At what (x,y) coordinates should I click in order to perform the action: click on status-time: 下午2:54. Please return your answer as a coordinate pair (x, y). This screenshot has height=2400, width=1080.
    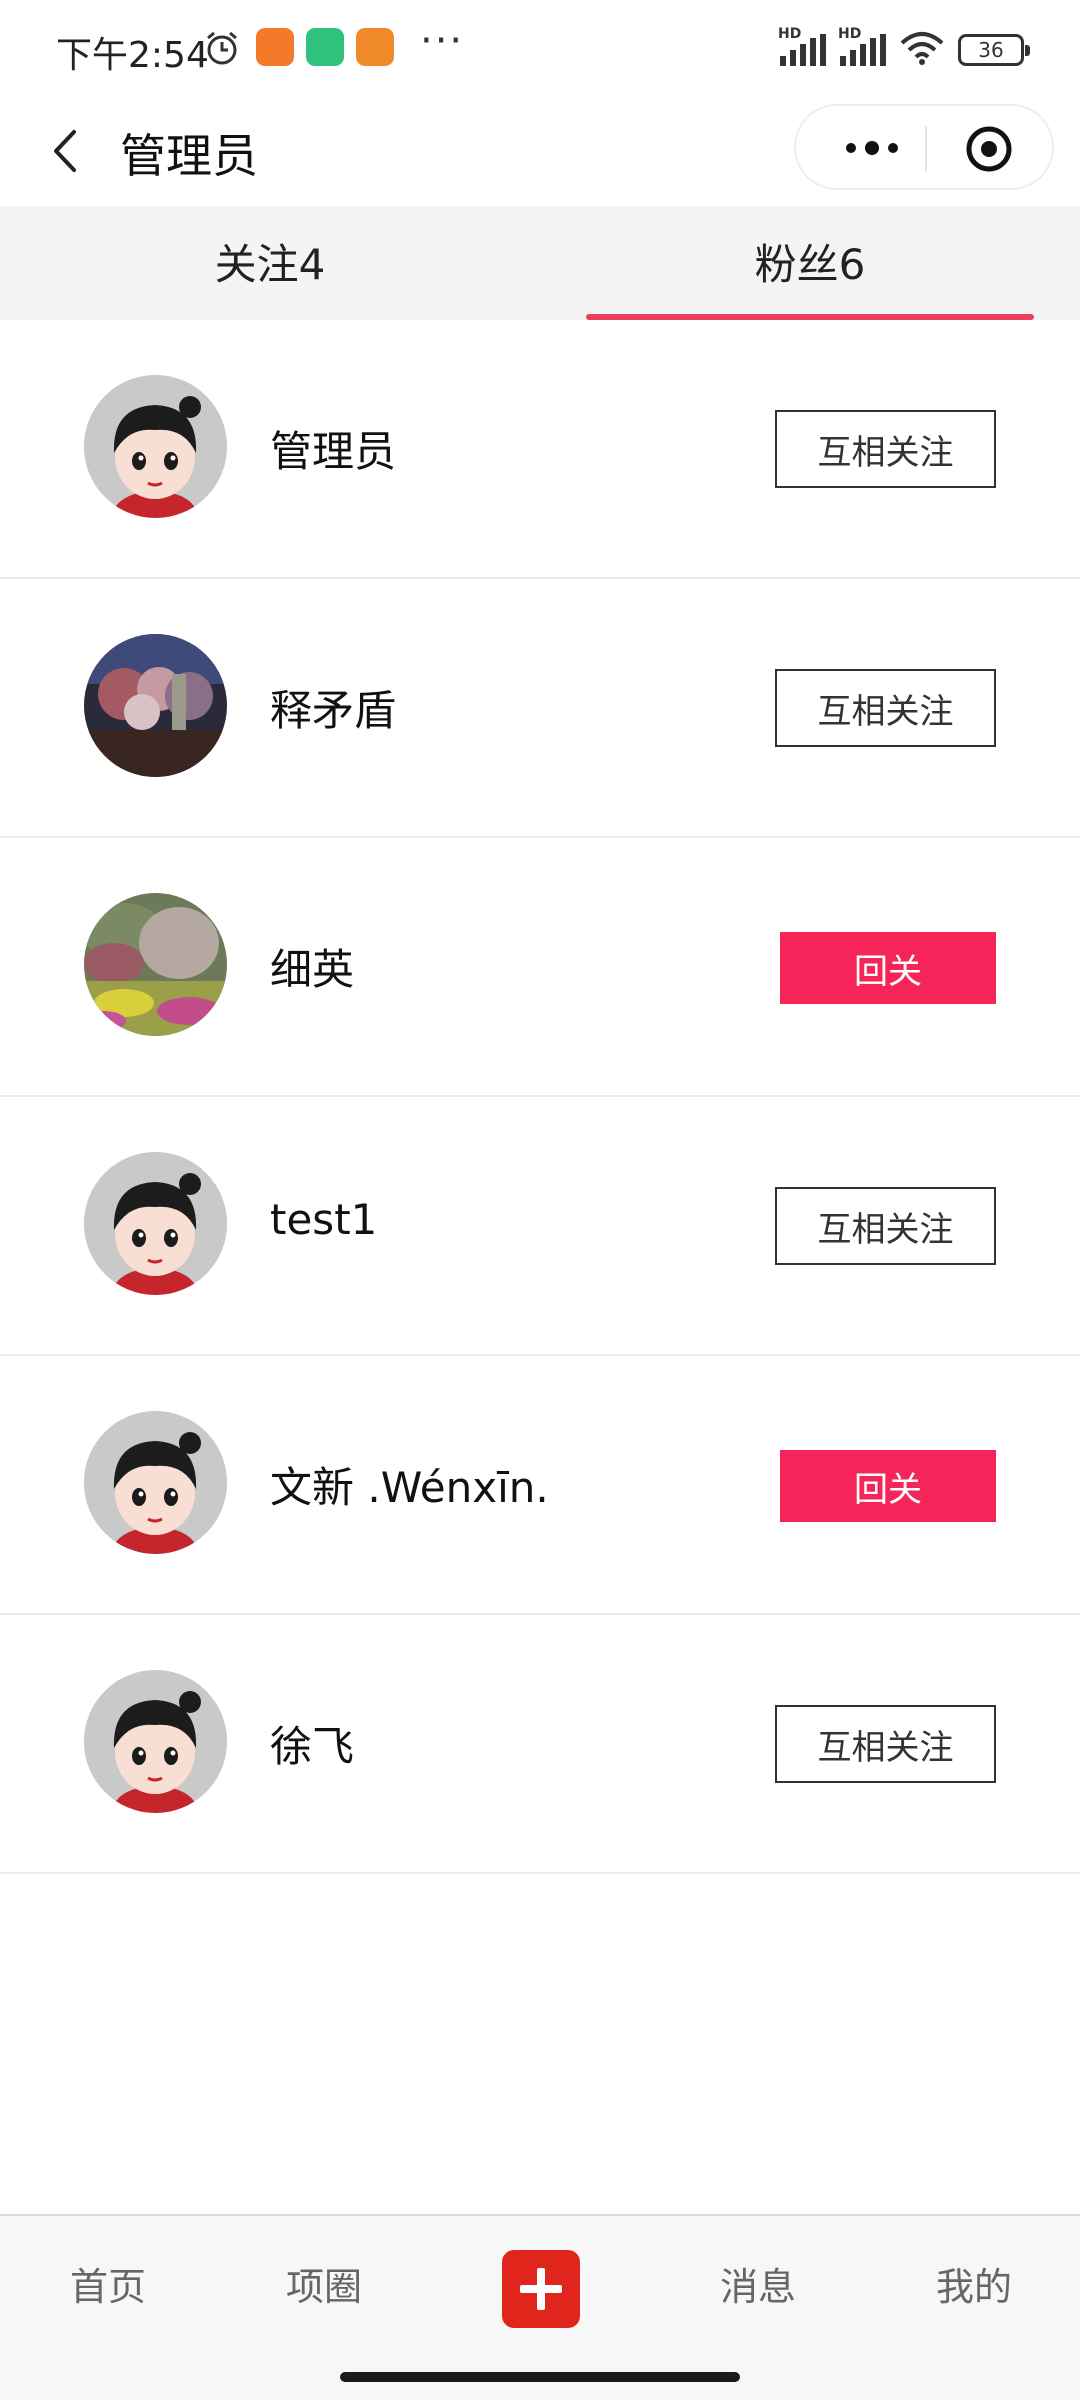
    Looking at the image, I should click on (132, 55).